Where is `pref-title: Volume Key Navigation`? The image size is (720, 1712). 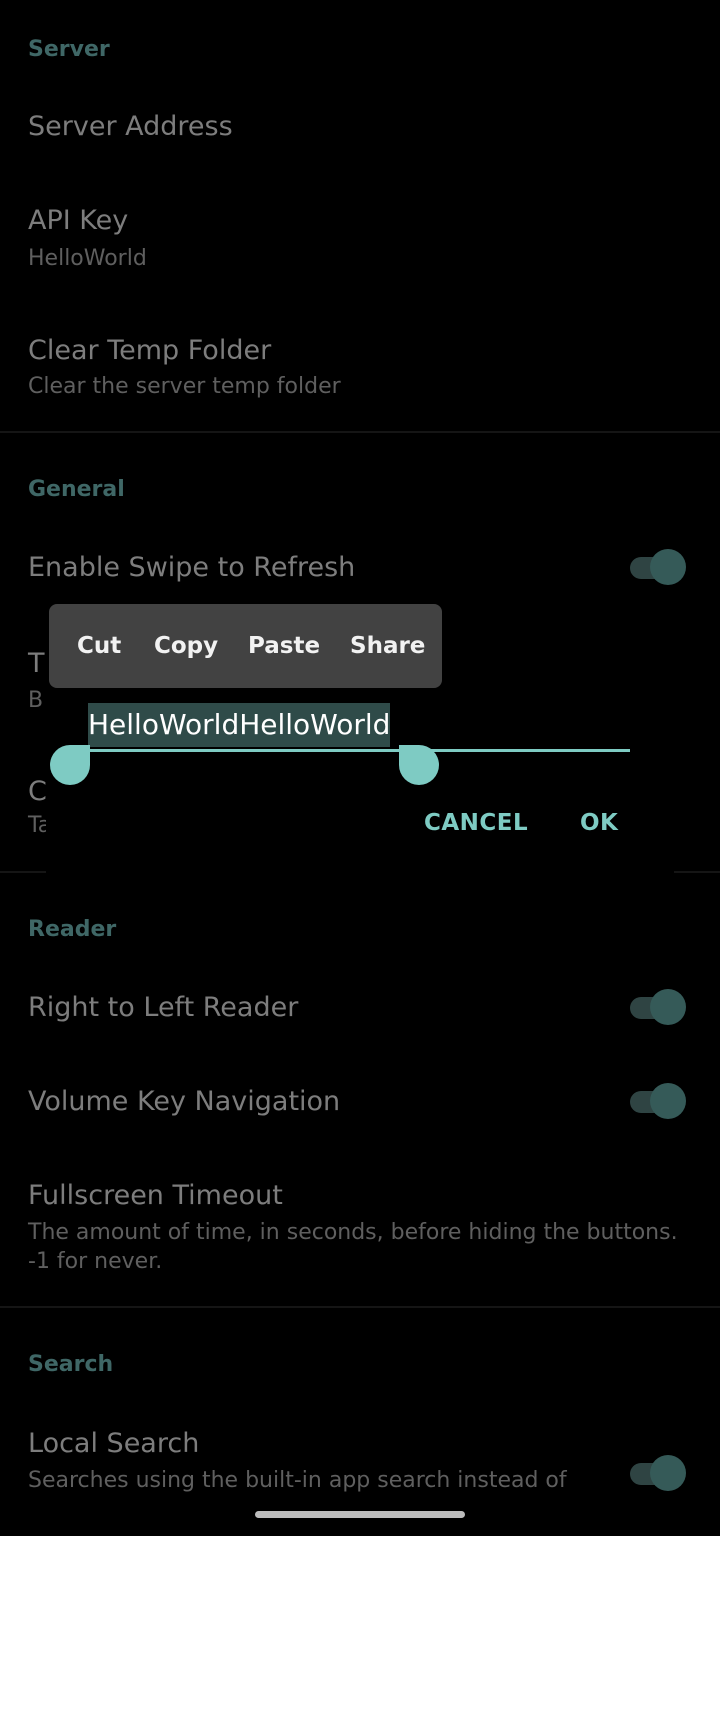 pref-title: Volume Key Navigation is located at coordinates (184, 1101).